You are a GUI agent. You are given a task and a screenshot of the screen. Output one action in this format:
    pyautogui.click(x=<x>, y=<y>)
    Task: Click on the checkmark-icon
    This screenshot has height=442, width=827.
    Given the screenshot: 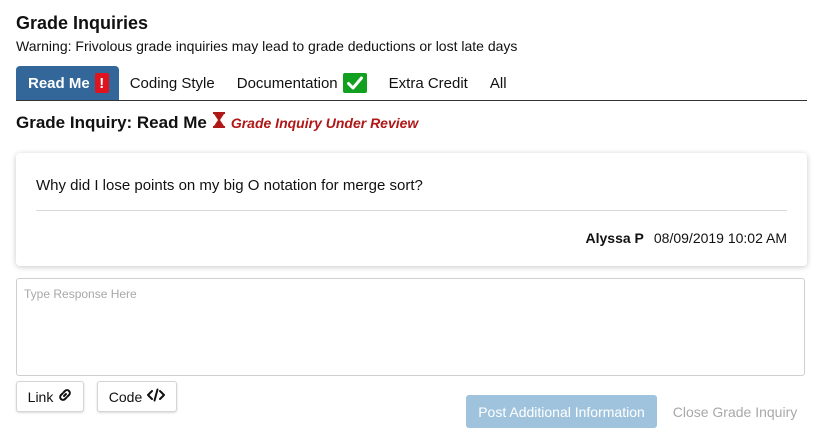 What is the action you would take?
    pyautogui.click(x=354, y=83)
    